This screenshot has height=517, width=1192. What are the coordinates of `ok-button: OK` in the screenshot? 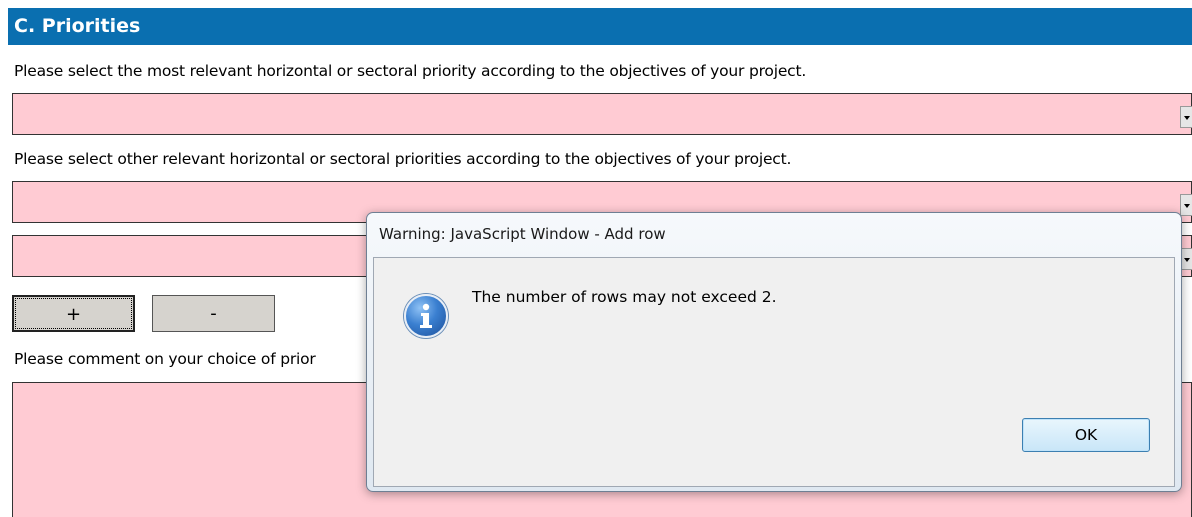 It's located at (1086, 435).